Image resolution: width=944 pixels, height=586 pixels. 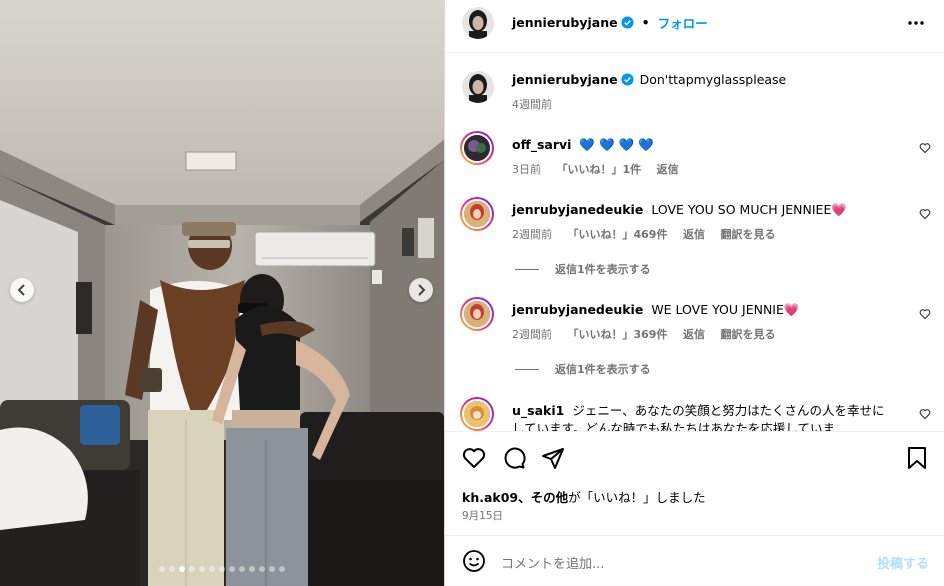 What do you see at coordinates (903, 562) in the screenshot?
I see `post-comment-button: 投稿する` at bounding box center [903, 562].